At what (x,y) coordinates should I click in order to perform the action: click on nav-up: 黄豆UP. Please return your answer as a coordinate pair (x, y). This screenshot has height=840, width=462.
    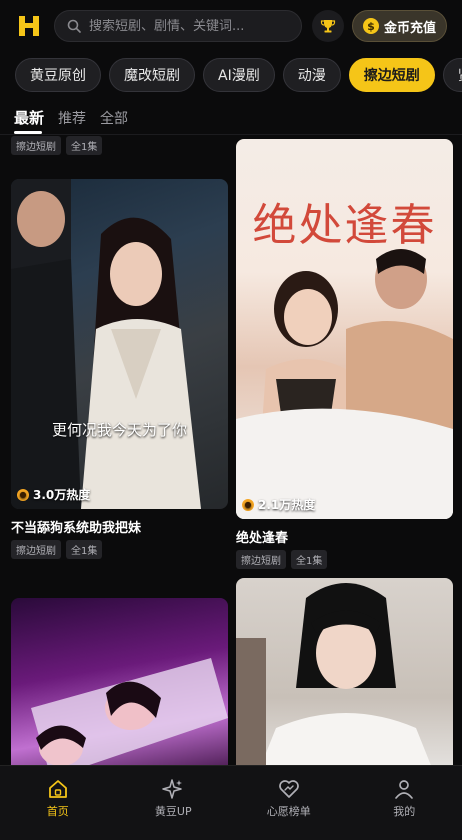
    Looking at the image, I should click on (174, 803).